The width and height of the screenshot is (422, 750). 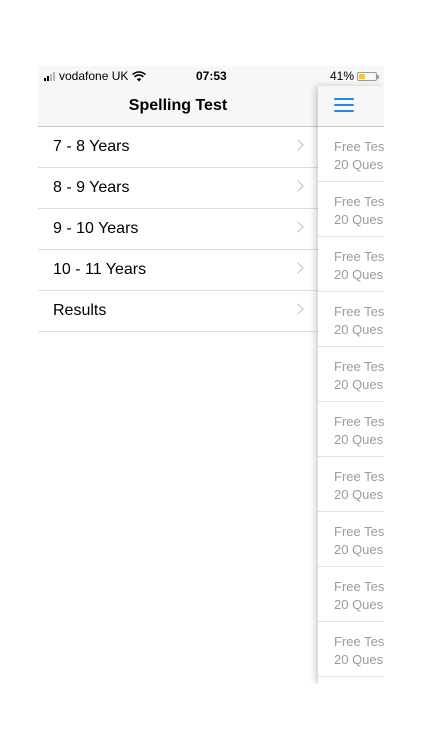 I want to click on signal-strength-icon, so click(x=49, y=76).